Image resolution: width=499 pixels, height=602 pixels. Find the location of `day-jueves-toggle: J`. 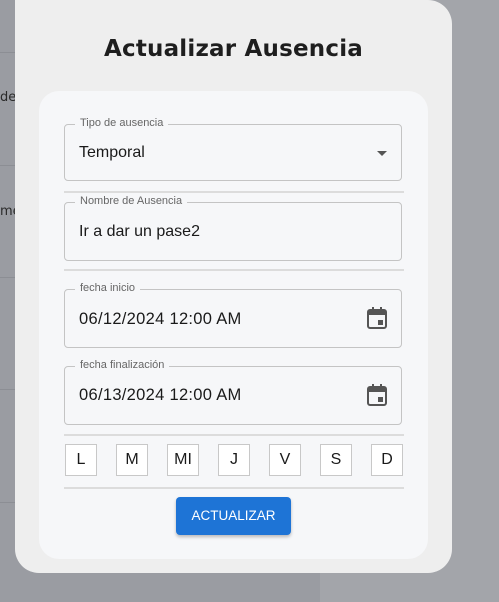

day-jueves-toggle: J is located at coordinates (234, 460).